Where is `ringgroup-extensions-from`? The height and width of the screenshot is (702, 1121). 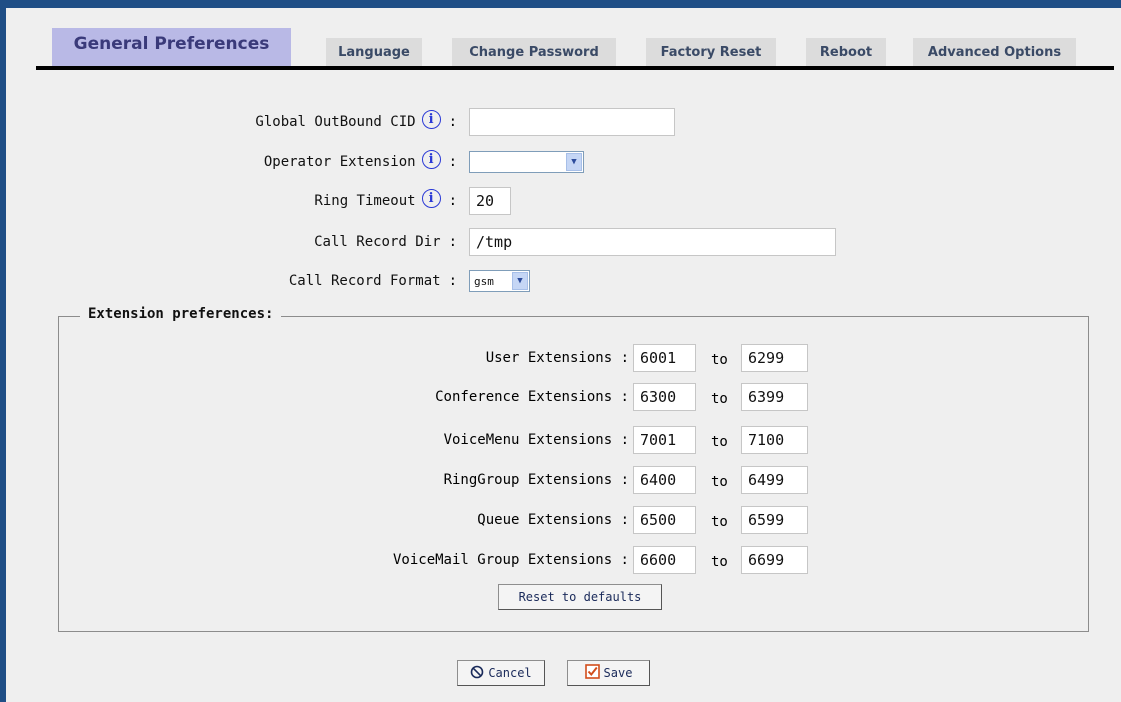
ringgroup-extensions-from is located at coordinates (664, 480).